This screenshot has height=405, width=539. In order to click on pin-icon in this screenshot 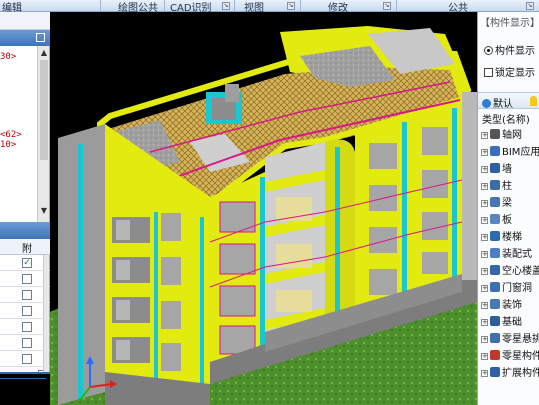, I will do `click(40, 37)`.